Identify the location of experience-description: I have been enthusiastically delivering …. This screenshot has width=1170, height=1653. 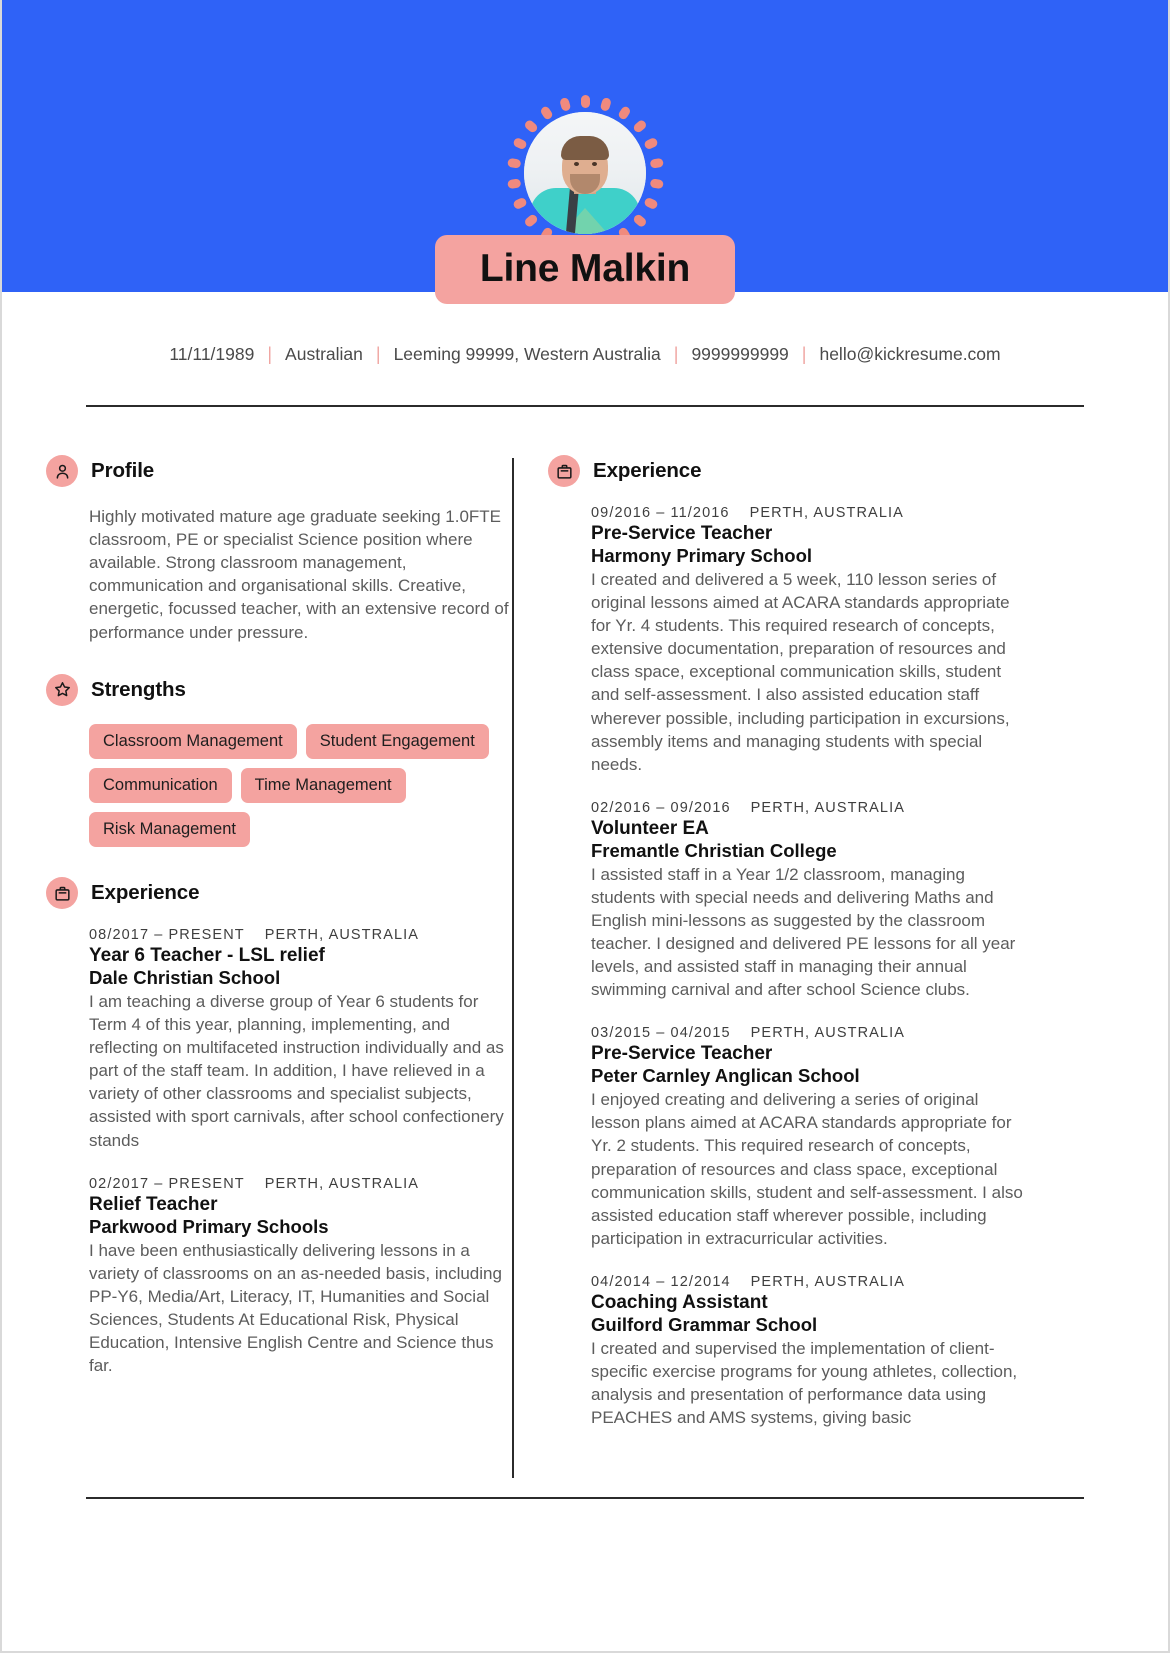
(295, 1308).